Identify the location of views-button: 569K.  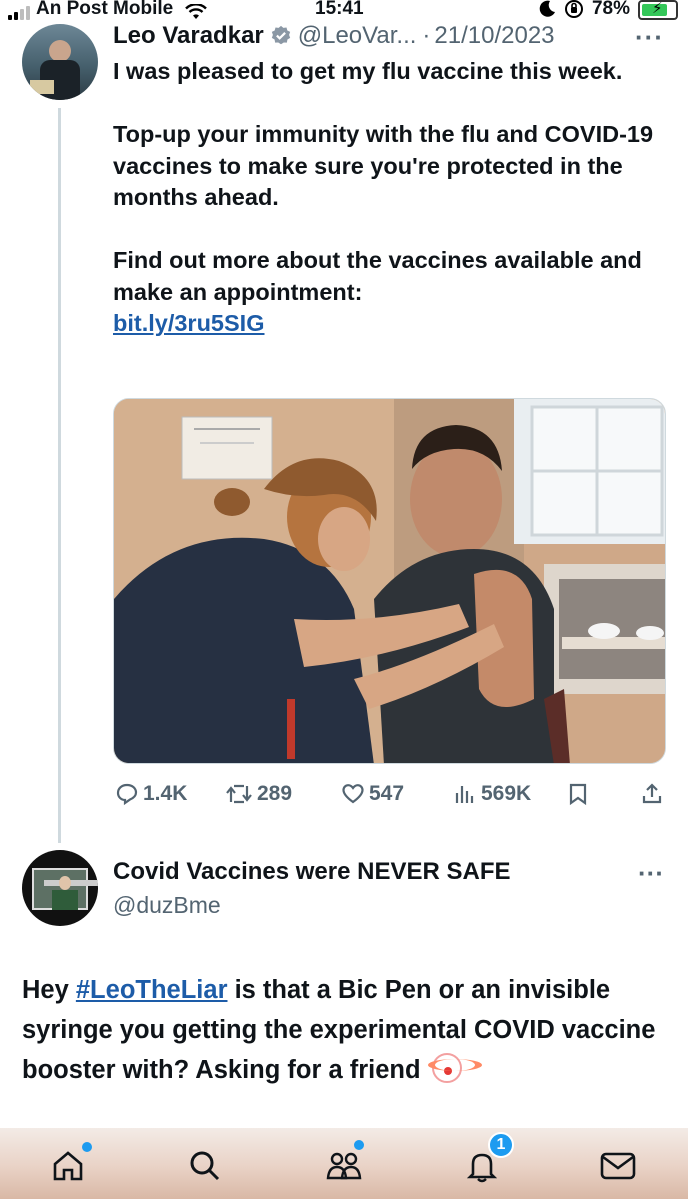
(492, 794).